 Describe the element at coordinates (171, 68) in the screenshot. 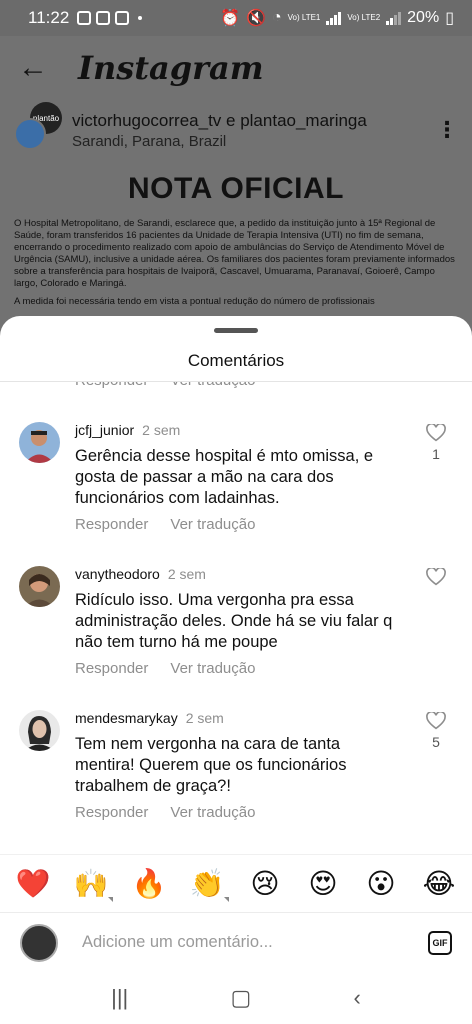

I see `app-title: Instagram` at that location.